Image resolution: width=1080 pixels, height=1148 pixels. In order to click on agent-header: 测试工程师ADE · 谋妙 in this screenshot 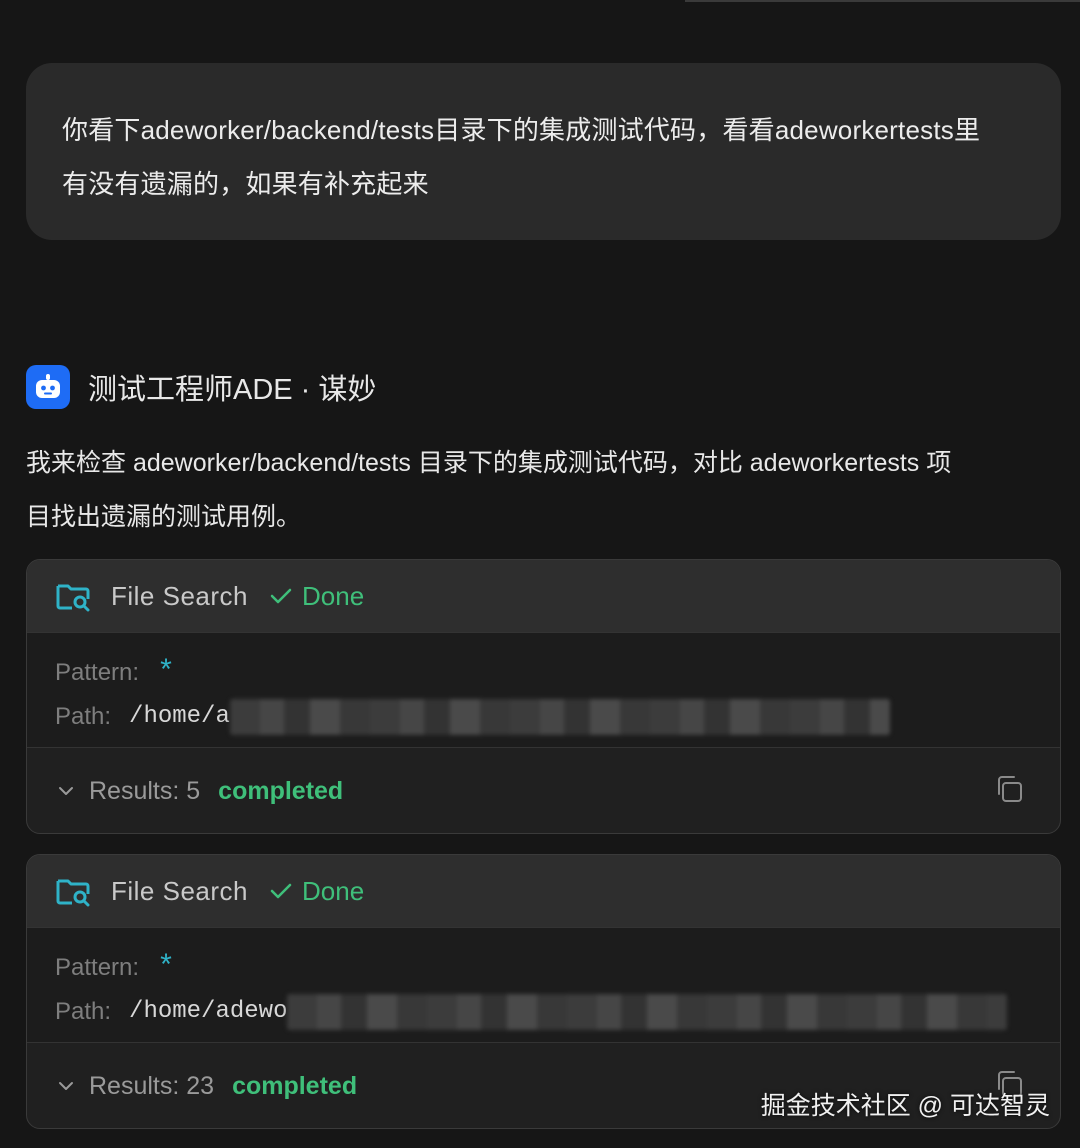, I will do `click(201, 387)`.